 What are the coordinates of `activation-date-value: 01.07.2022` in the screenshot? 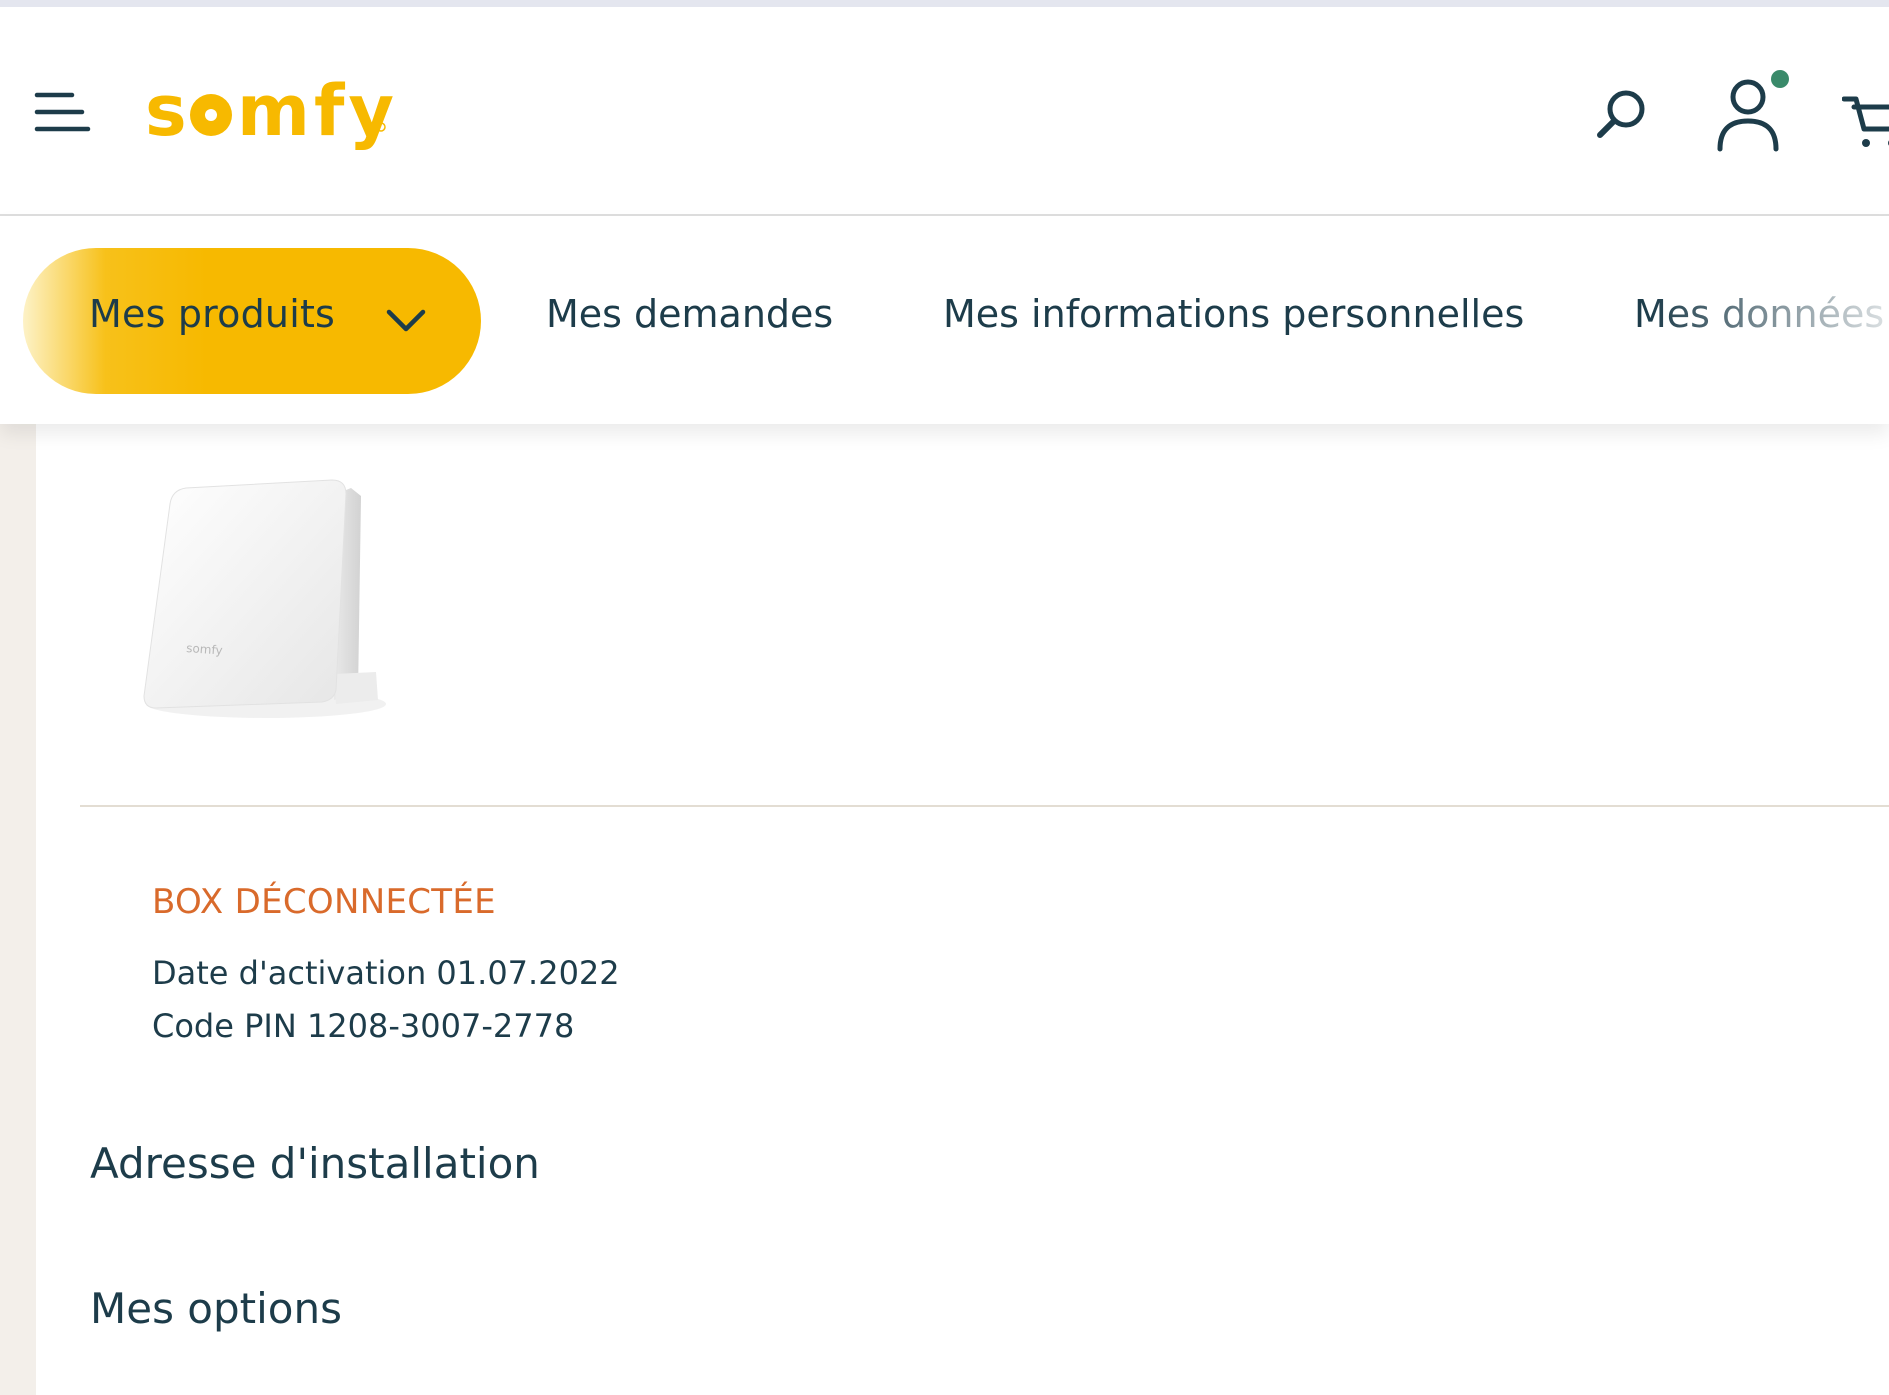 It's located at (528, 973).